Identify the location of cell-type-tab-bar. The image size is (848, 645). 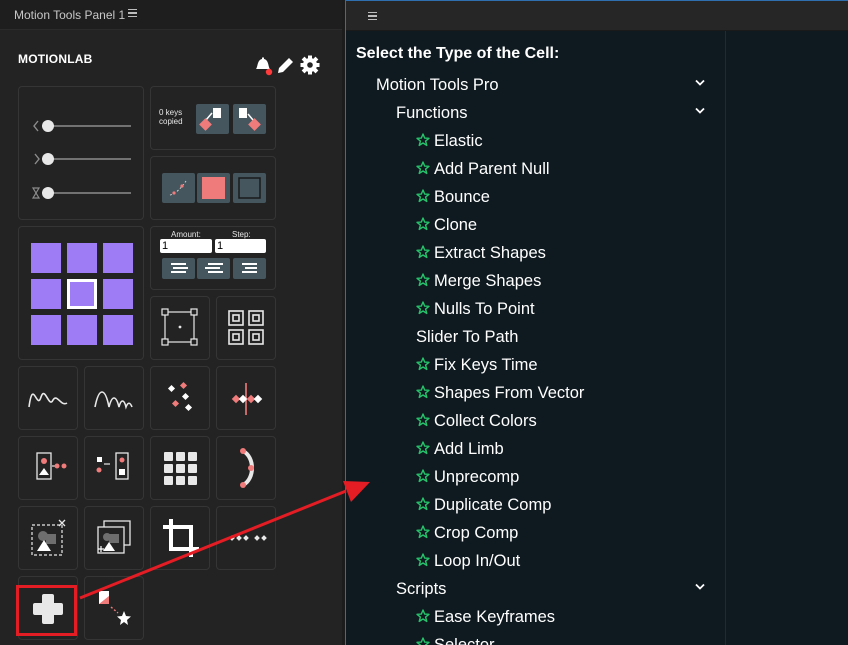
(597, 16).